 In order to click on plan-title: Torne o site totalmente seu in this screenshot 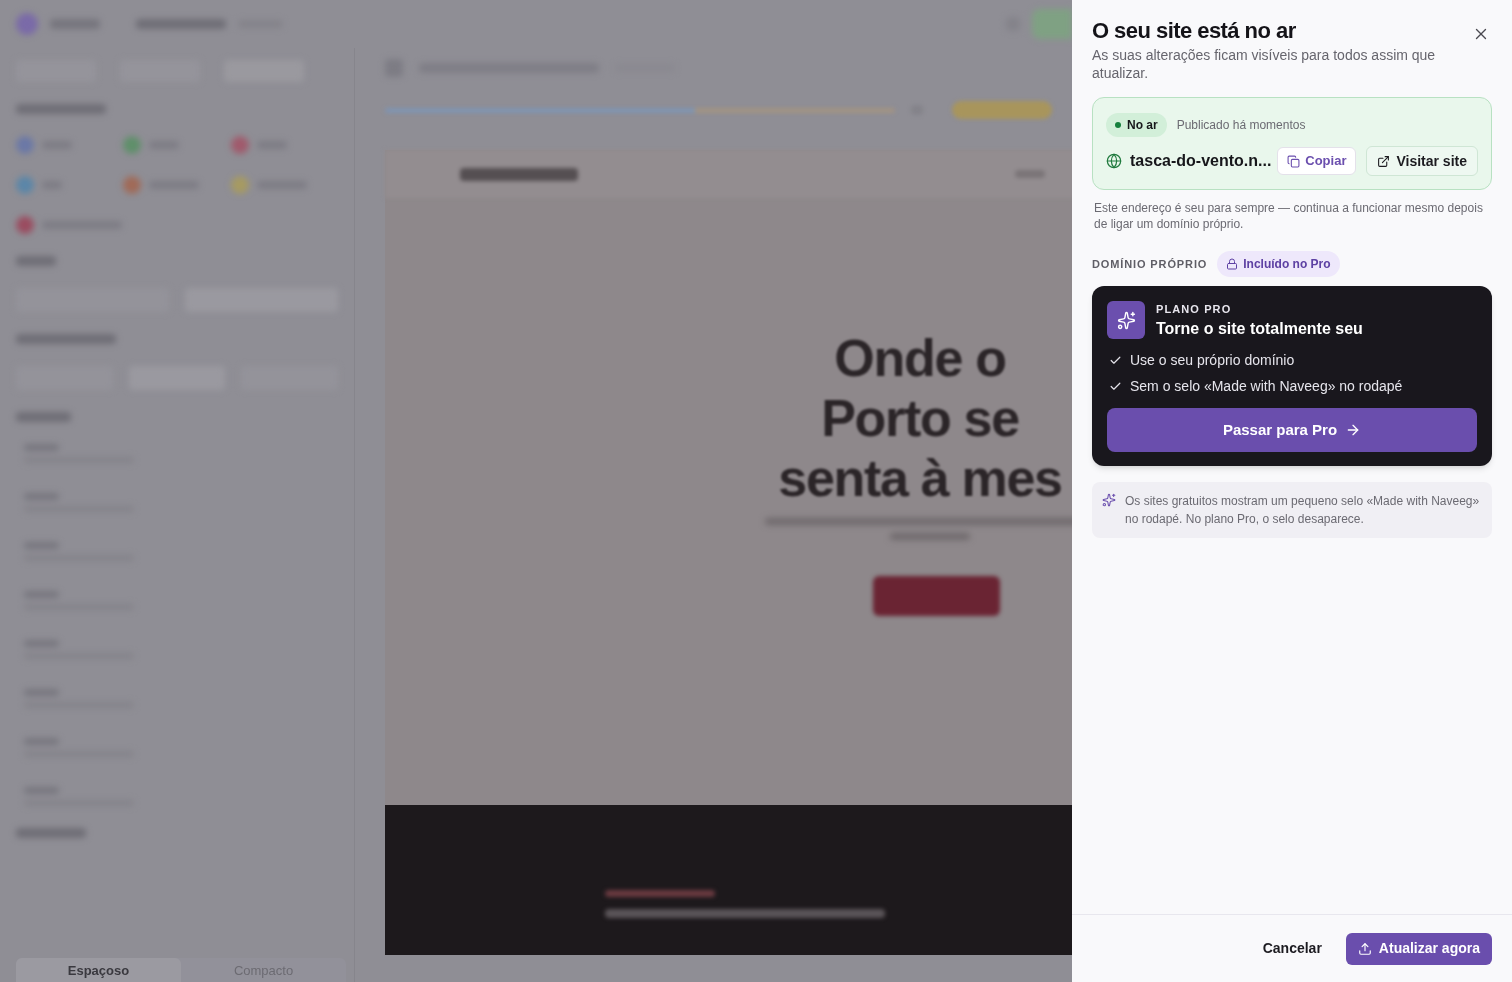, I will do `click(1259, 328)`.